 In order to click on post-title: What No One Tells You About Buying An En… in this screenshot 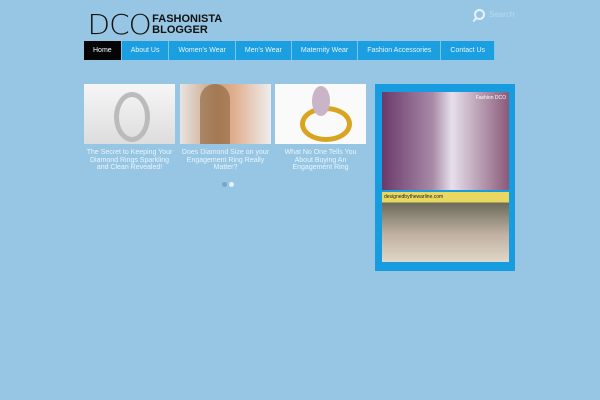, I will do `click(320, 160)`.